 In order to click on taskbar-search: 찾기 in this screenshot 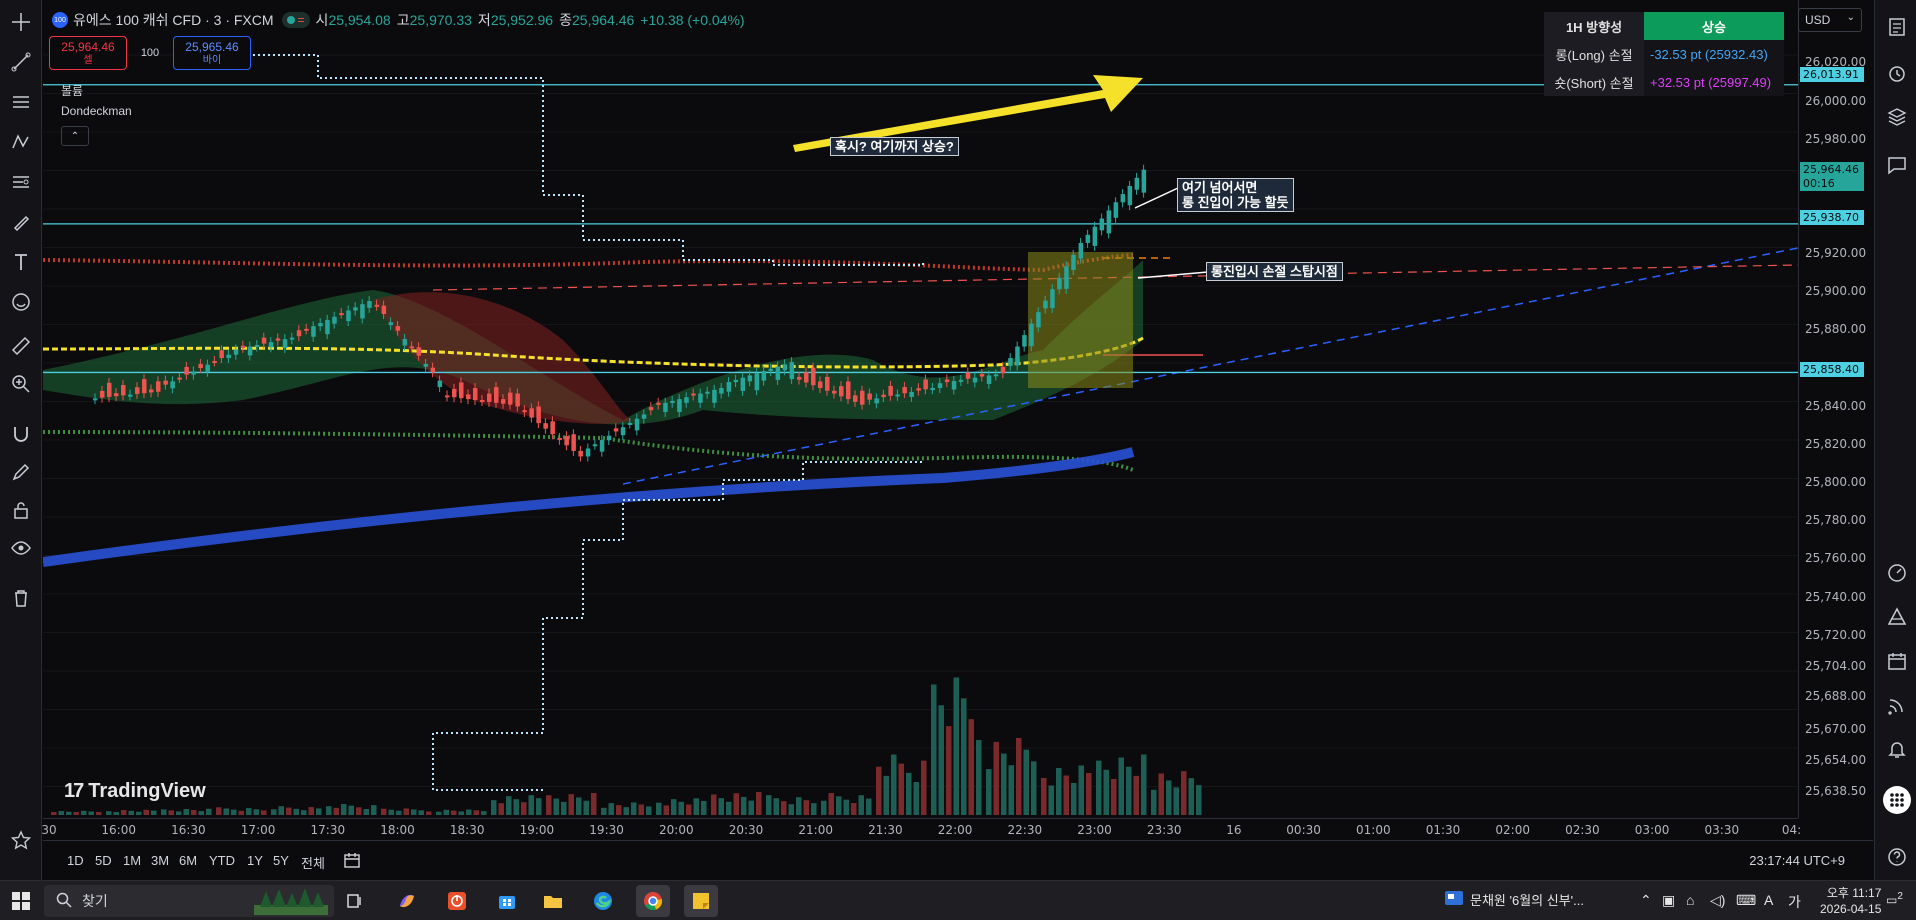, I will do `click(189, 901)`.